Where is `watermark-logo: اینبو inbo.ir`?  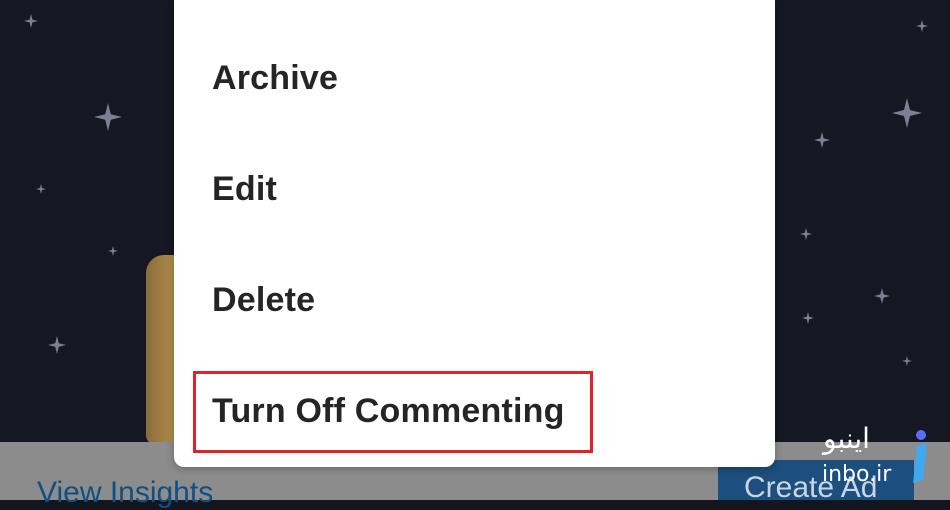
watermark-logo: اینبو inbo.ir is located at coordinates (878, 457).